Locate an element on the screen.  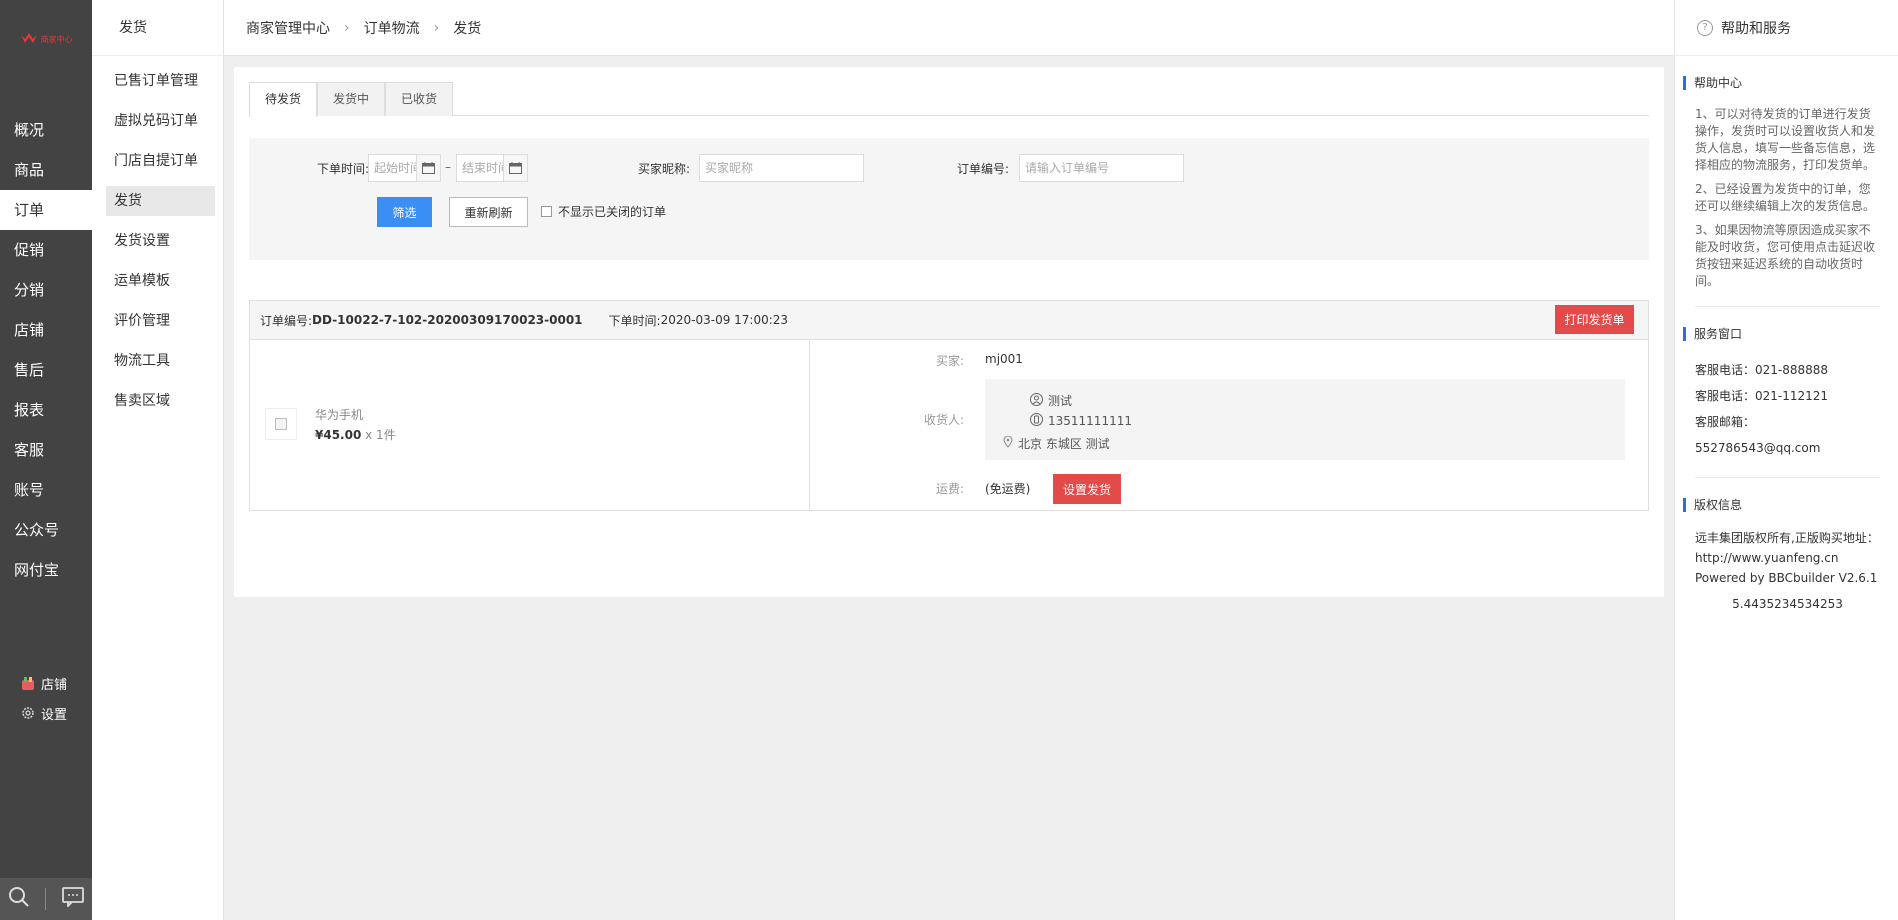
print-invoice-button: 打印发货单 is located at coordinates (1594, 319).